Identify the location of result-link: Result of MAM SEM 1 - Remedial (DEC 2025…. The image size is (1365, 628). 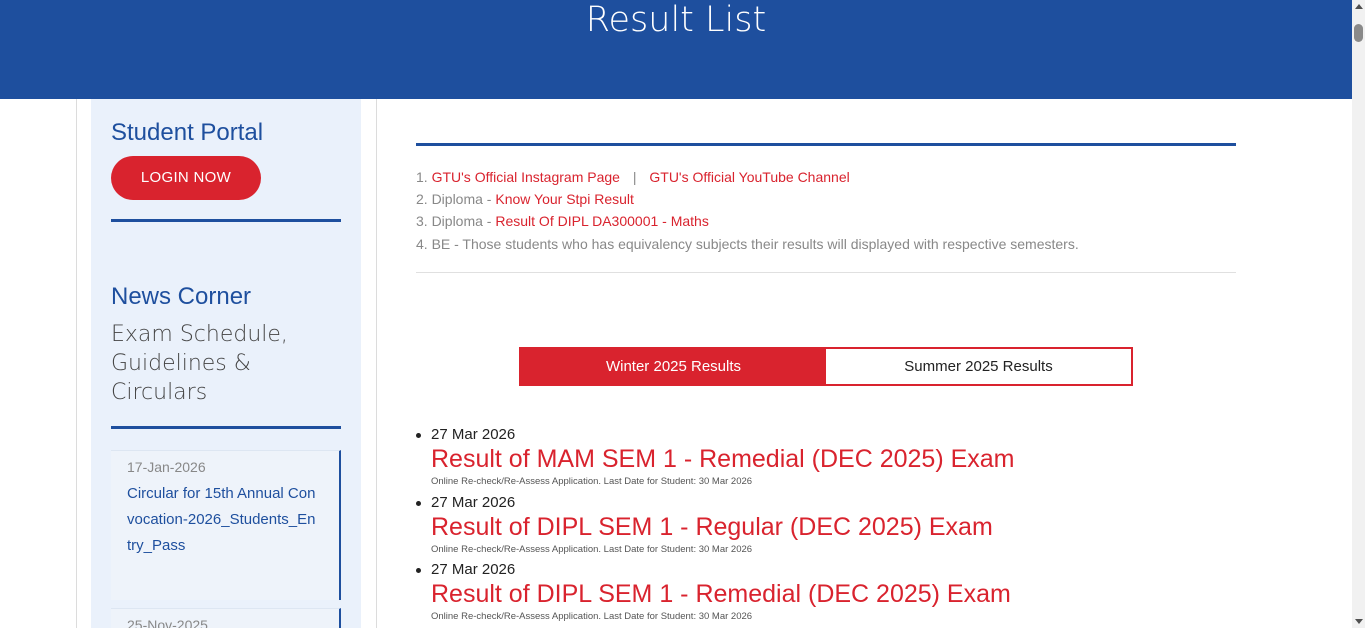
(723, 459).